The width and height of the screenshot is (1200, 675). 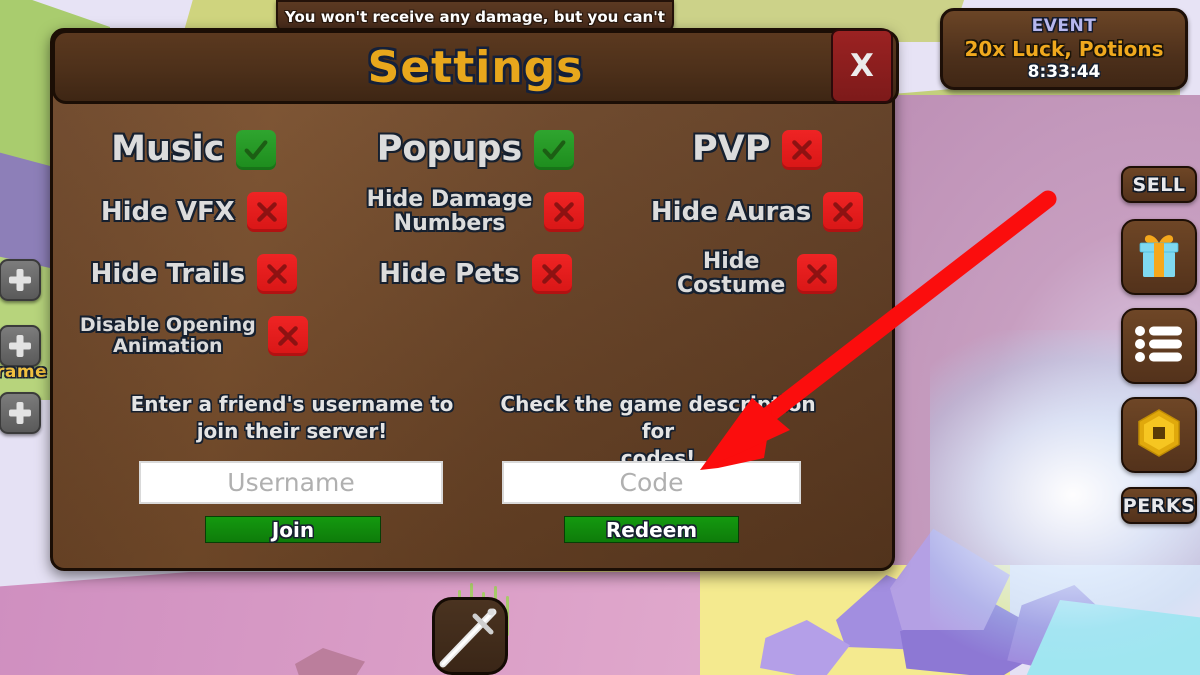 I want to click on setting-toggle-music, so click(x=256, y=150).